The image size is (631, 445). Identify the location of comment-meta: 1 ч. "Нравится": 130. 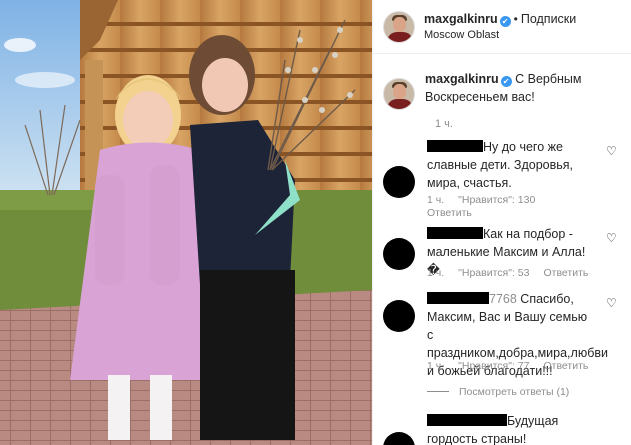
(488, 200).